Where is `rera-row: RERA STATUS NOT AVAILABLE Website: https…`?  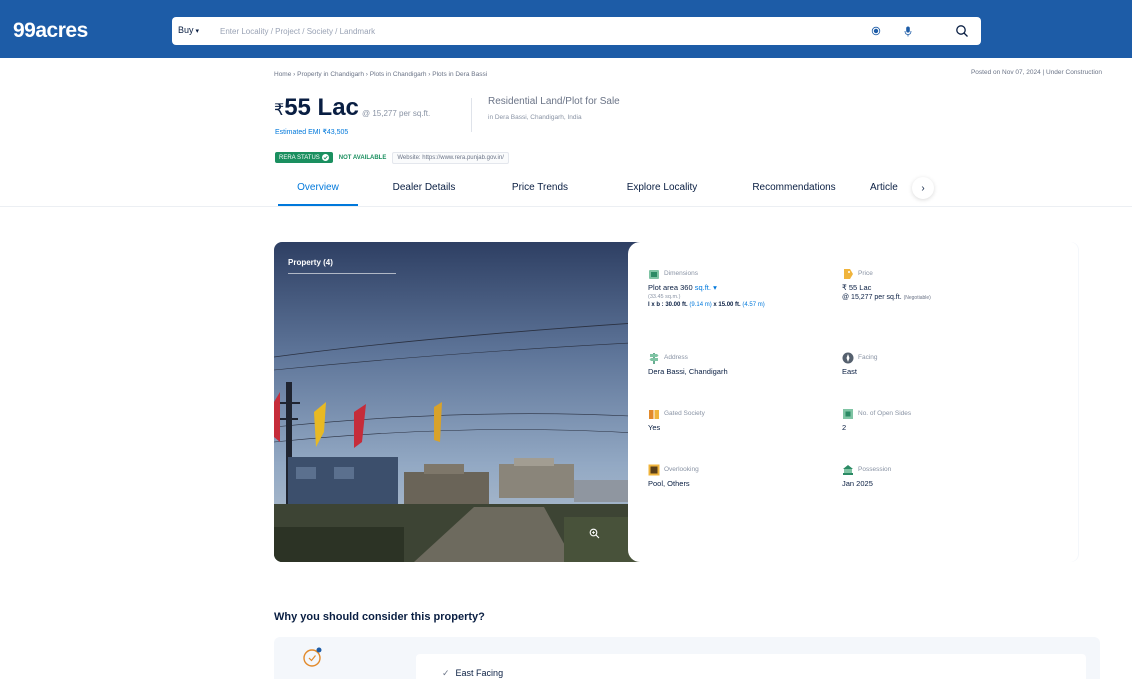 rera-row: RERA STATUS NOT AVAILABLE Website: https… is located at coordinates (392, 157).